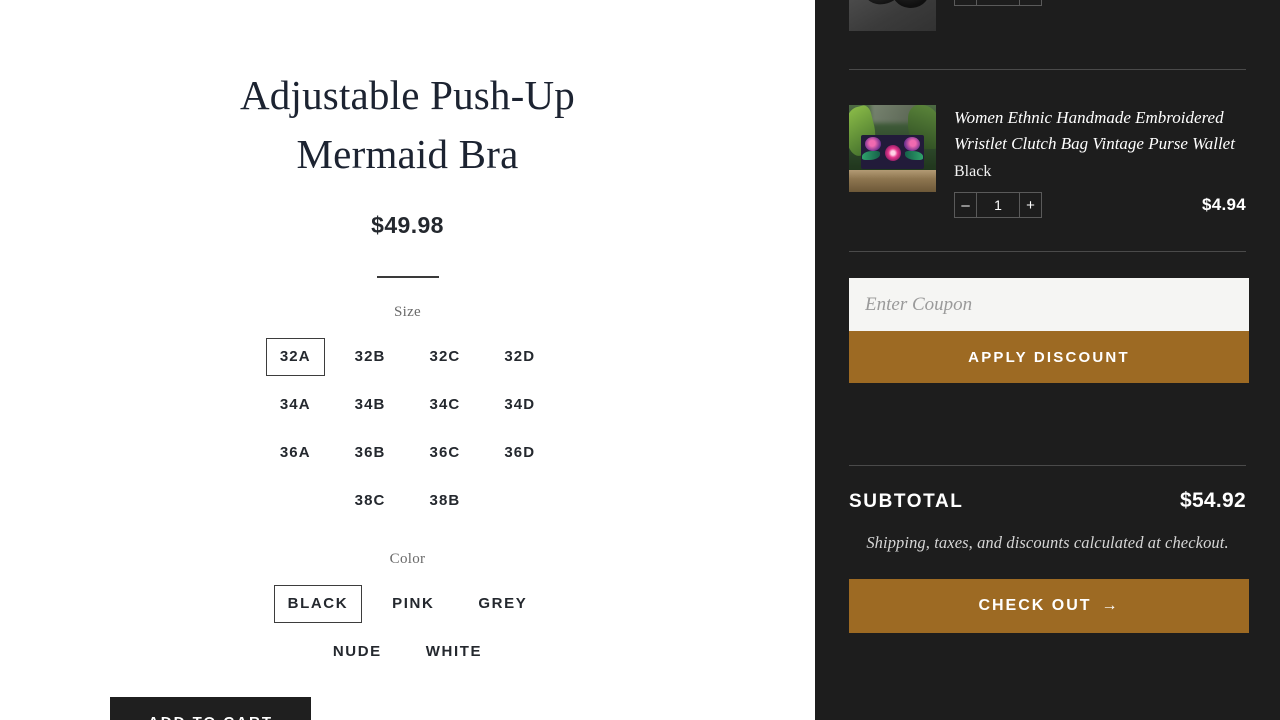 The image size is (1280, 720). I want to click on size-option-36d: 36D, so click(519, 453).